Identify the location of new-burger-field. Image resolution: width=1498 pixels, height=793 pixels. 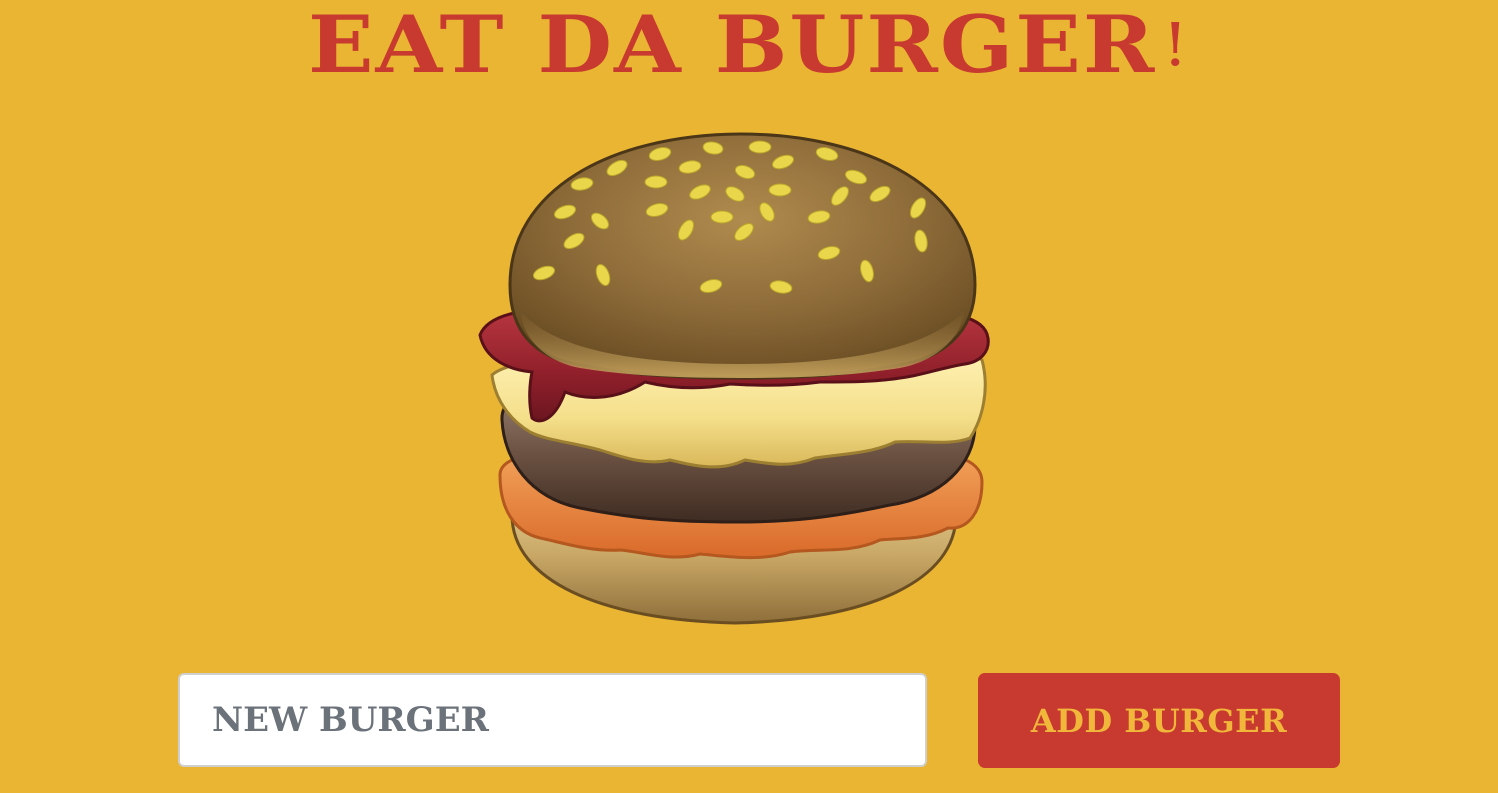
(552, 720).